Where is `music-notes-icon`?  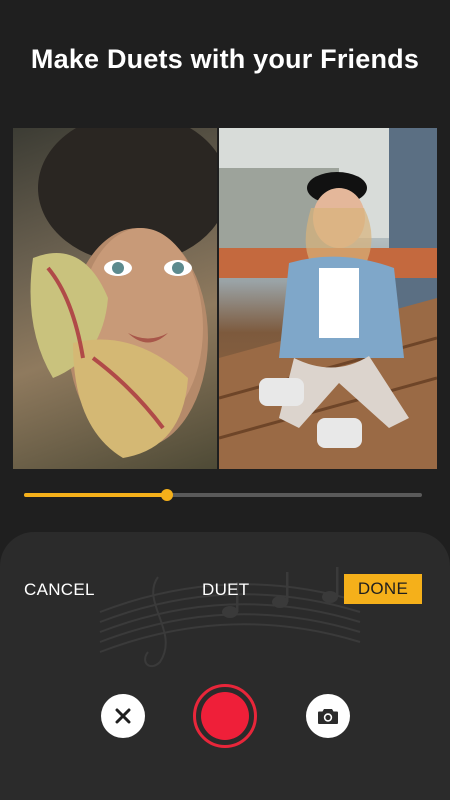
music-notes-icon is located at coordinates (230, 617).